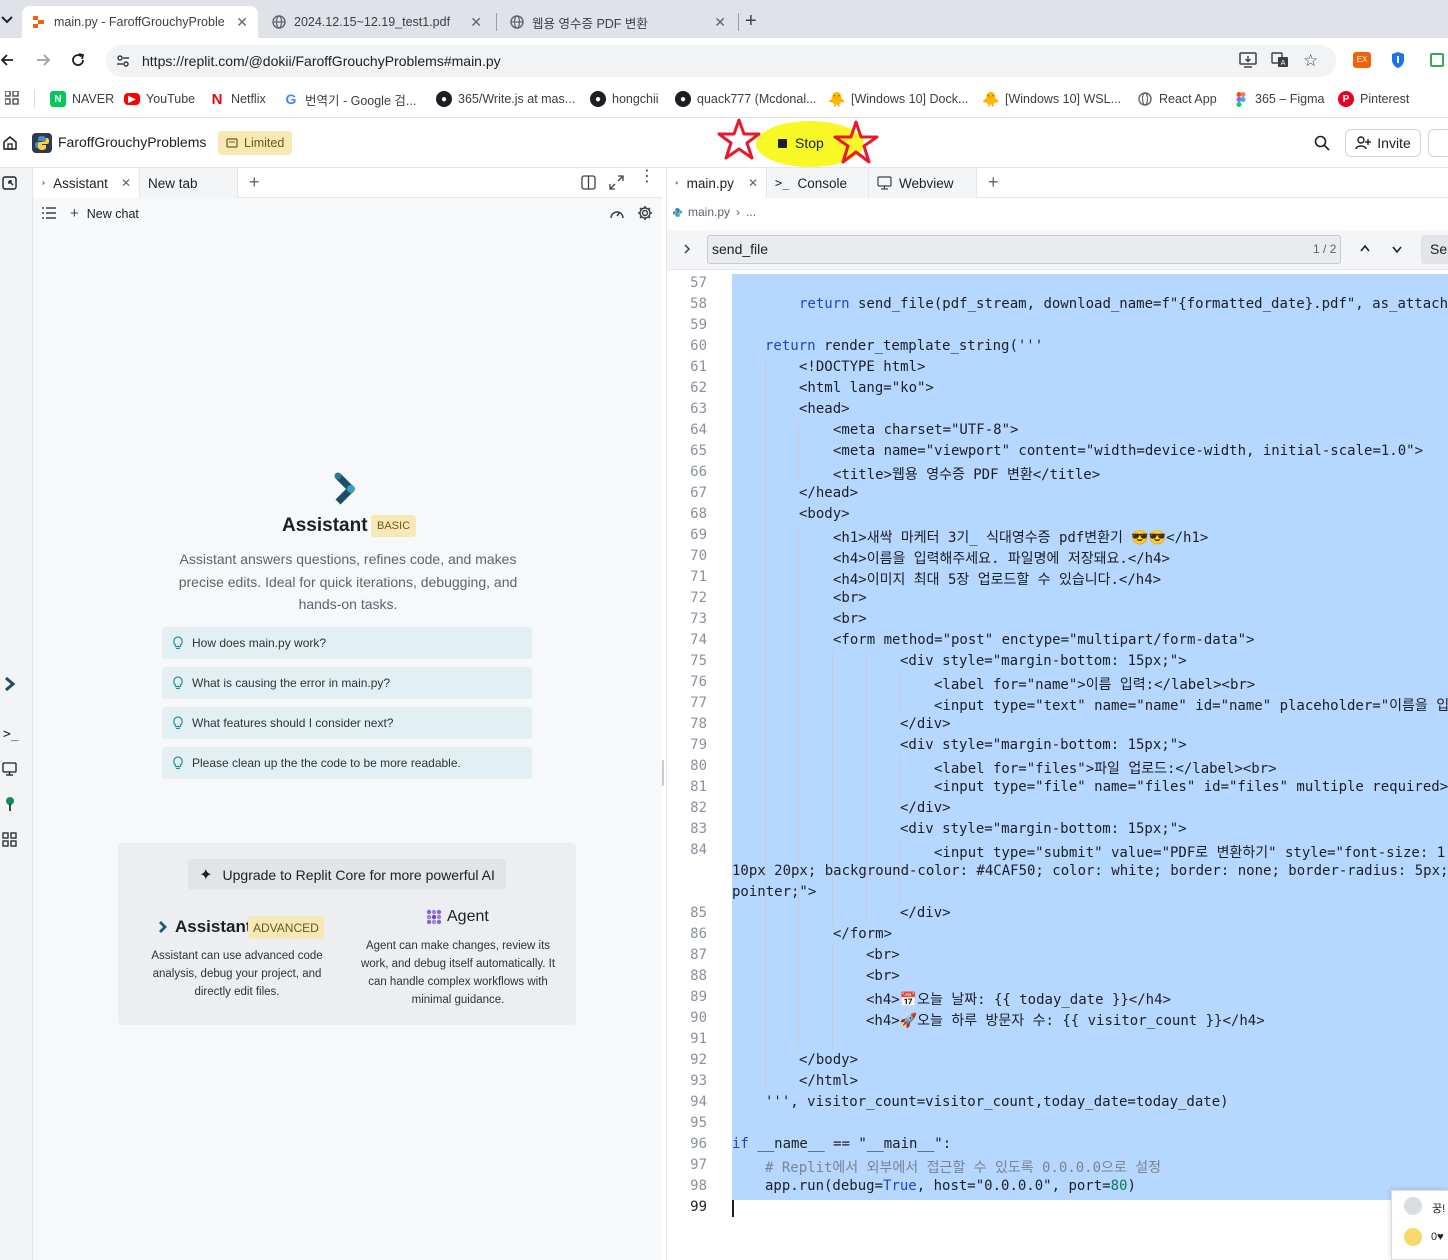  What do you see at coordinates (347, 643) in the screenshot?
I see `suggestion-chip: How does main.py work?` at bounding box center [347, 643].